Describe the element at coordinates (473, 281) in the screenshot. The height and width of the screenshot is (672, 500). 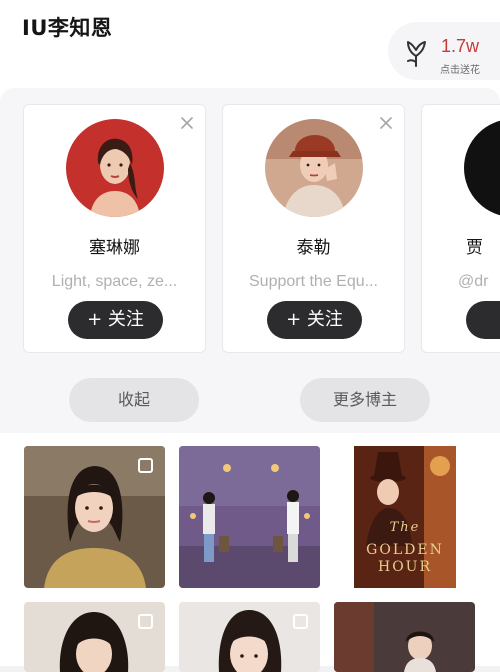
I see `creator-description: @dr` at that location.